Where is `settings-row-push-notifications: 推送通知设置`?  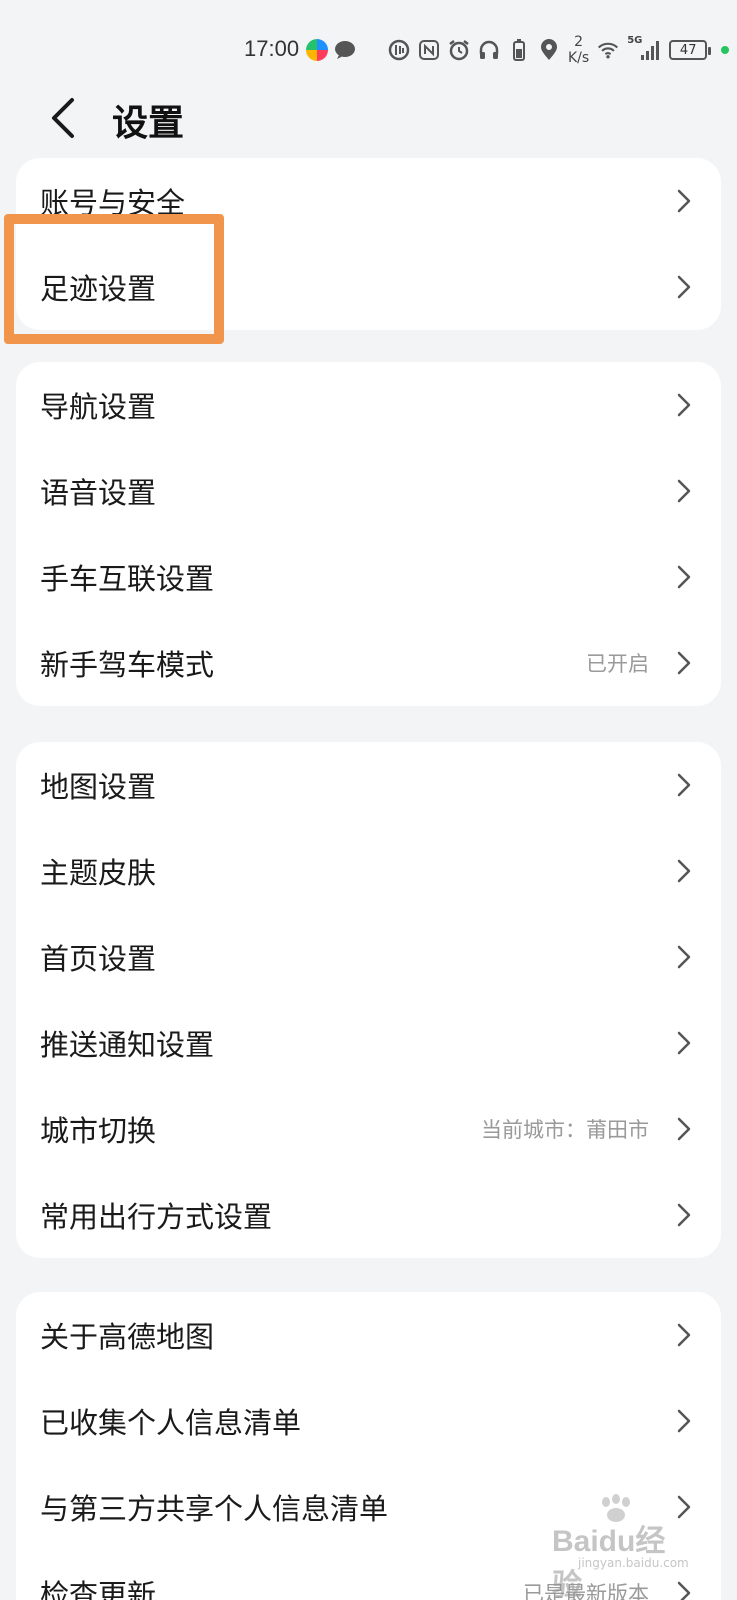
settings-row-push-notifications: 推送通知设置 is located at coordinates (368, 1043).